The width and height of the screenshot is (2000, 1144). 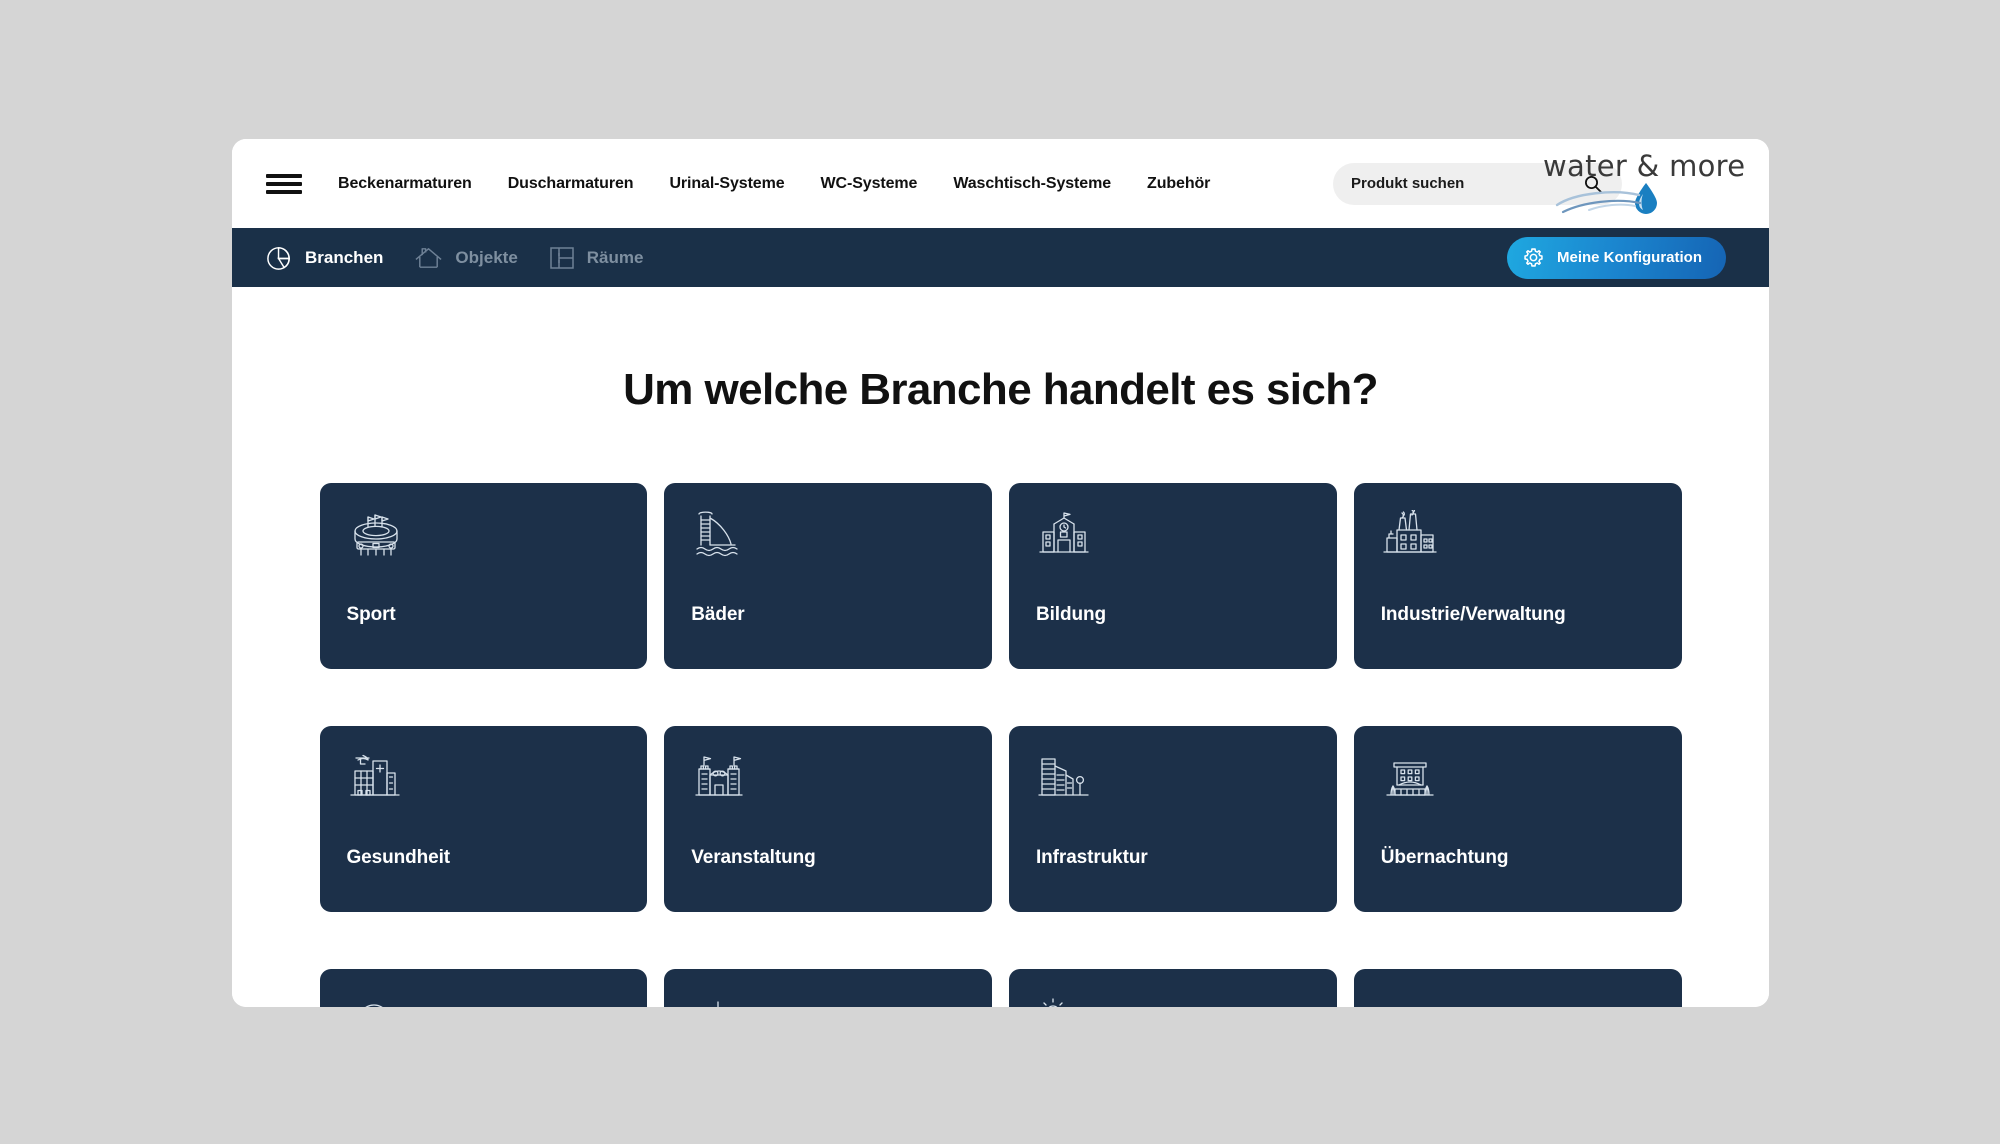 I want to click on logo-droplet-icon, so click(x=1606, y=198).